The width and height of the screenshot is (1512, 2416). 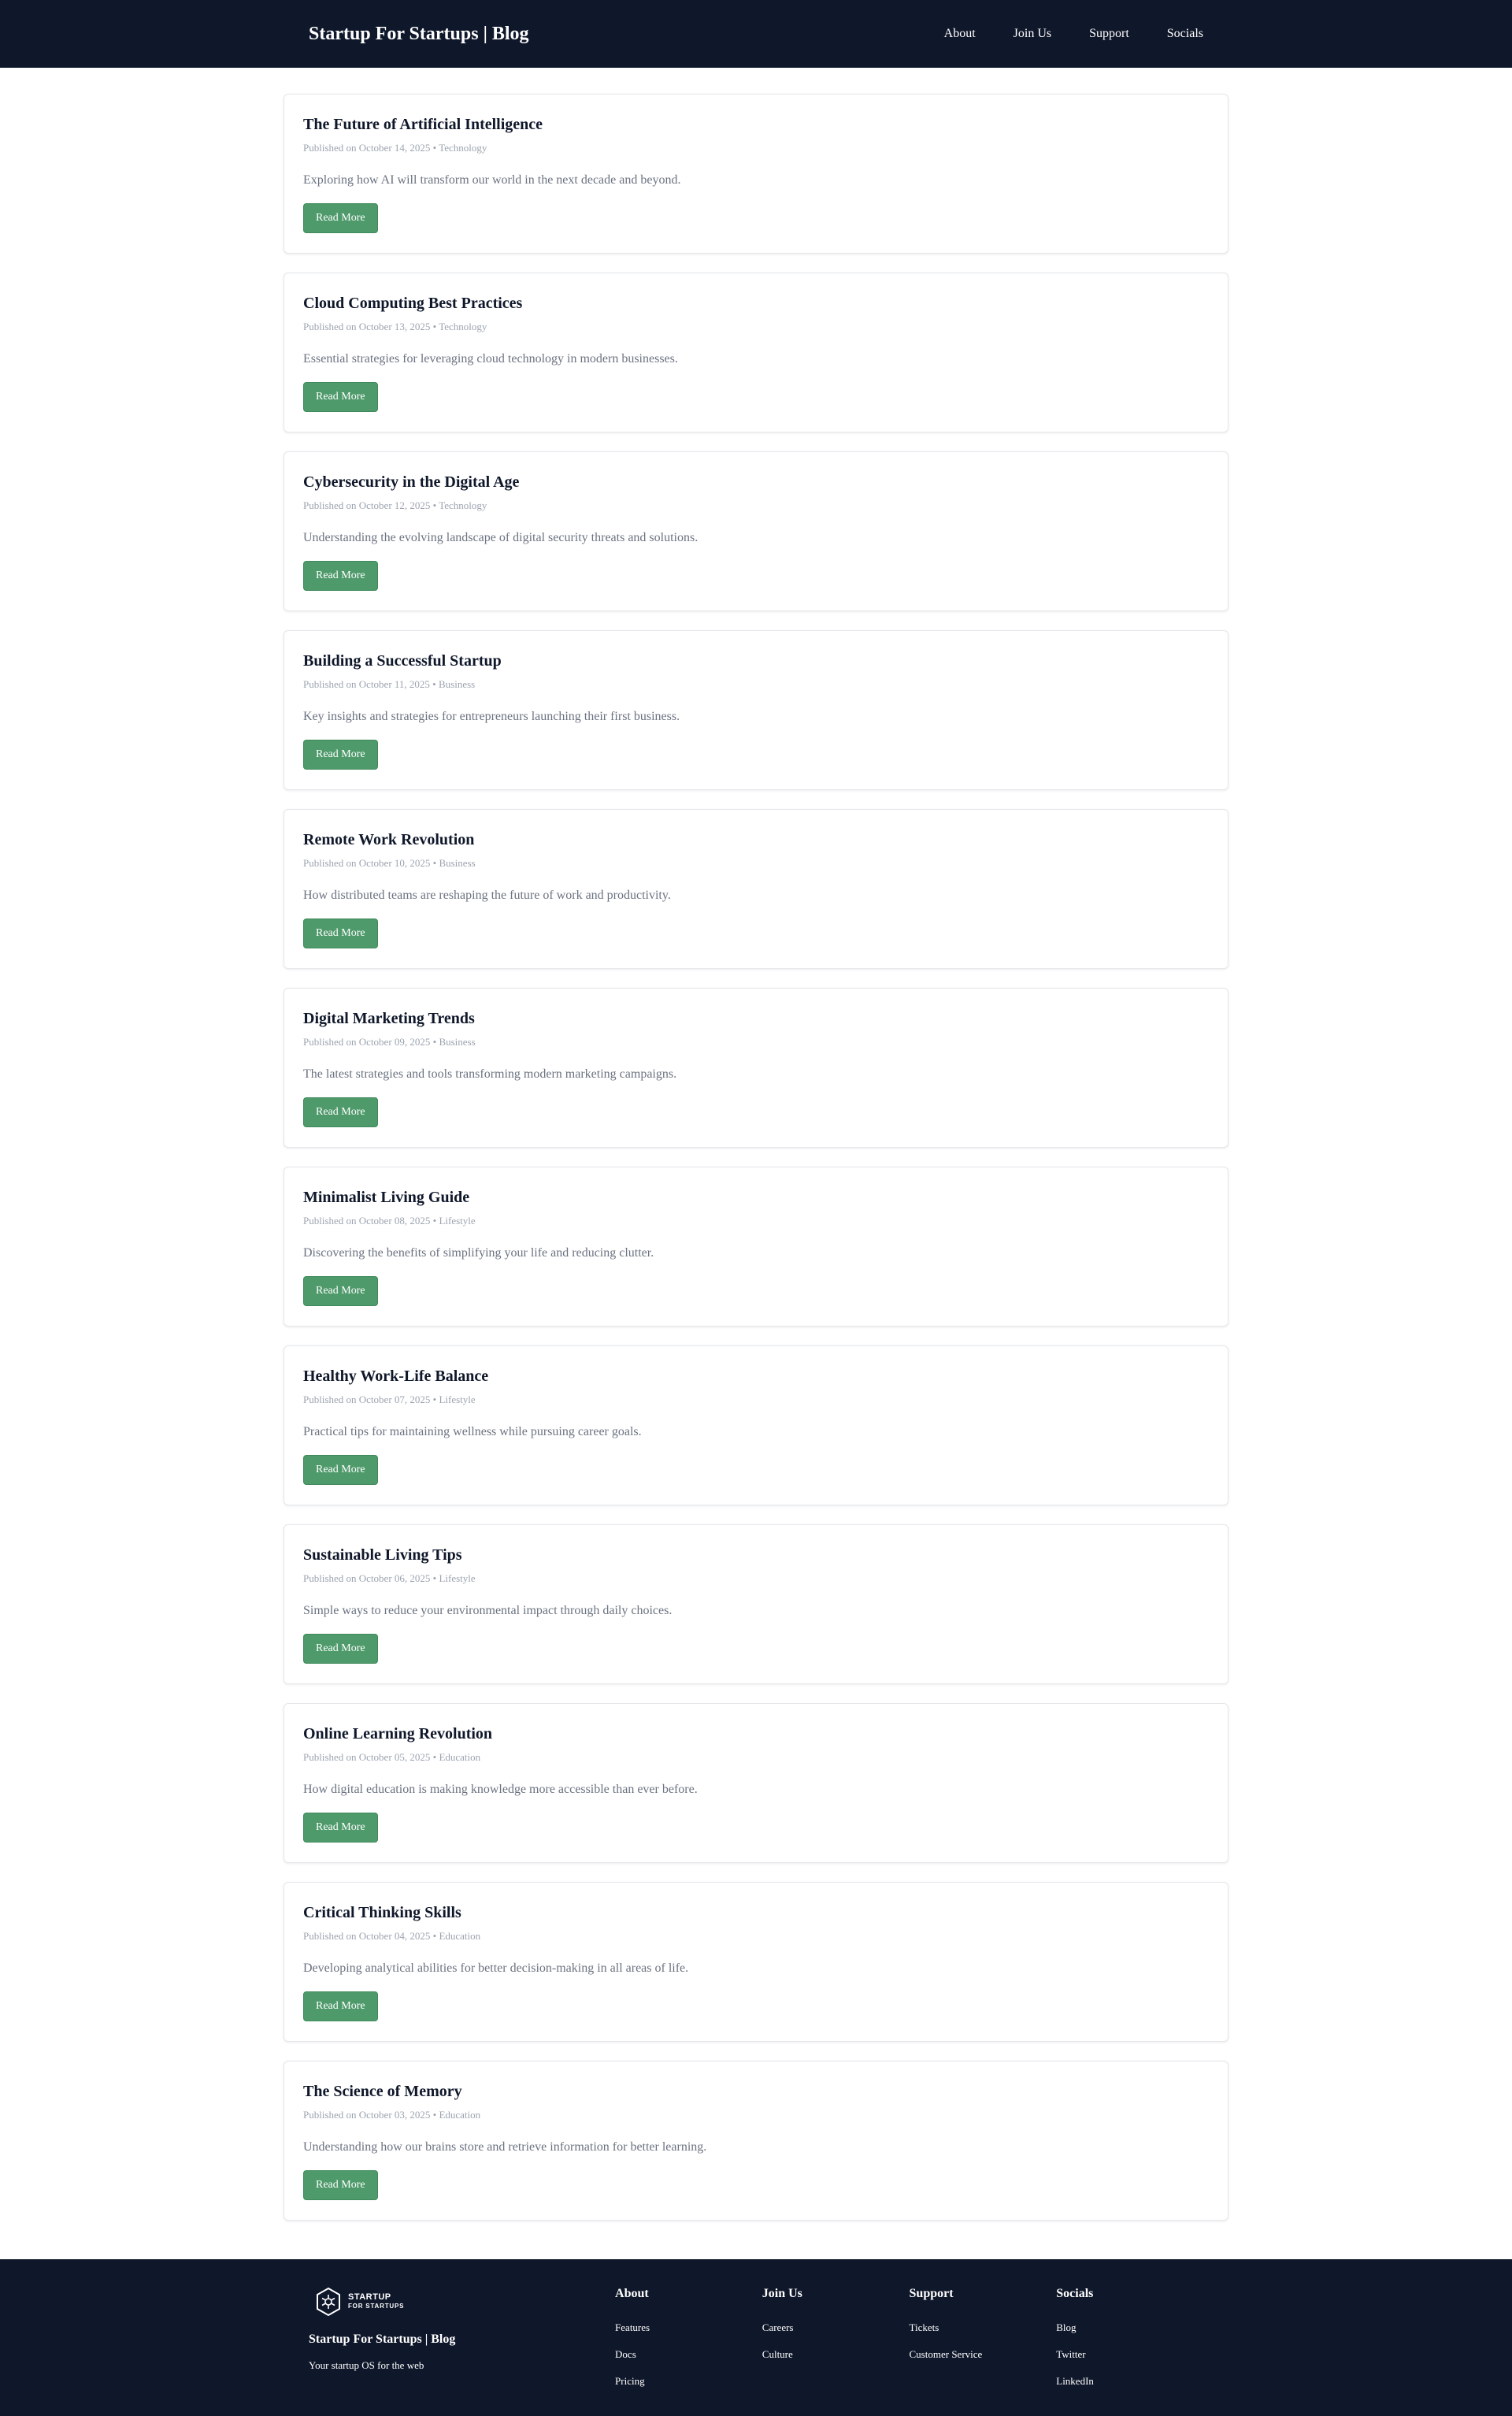 What do you see at coordinates (382, 2339) in the screenshot?
I see `footer-brand-title: Startup For Startups | Blog` at bounding box center [382, 2339].